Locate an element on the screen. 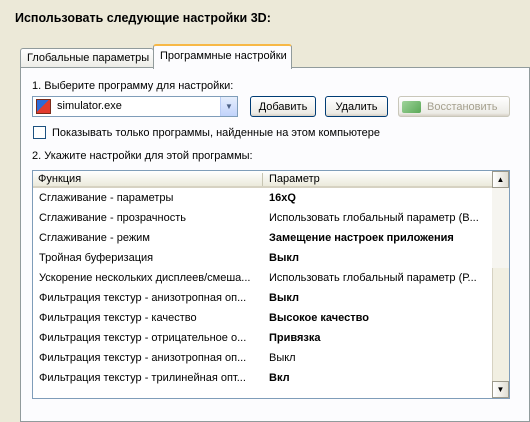 The image size is (530, 422). nvidia-icon is located at coordinates (411, 106).